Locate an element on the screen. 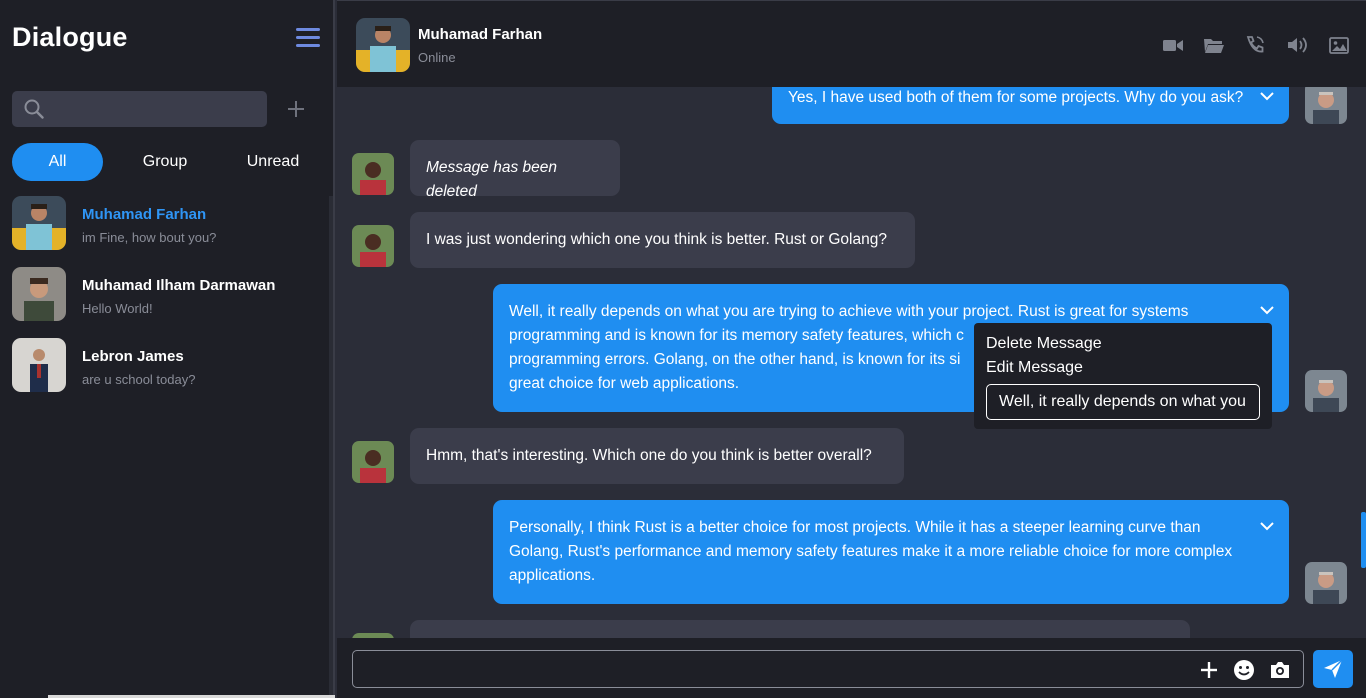 The image size is (1366, 698). video-icon is located at coordinates (1173, 45).